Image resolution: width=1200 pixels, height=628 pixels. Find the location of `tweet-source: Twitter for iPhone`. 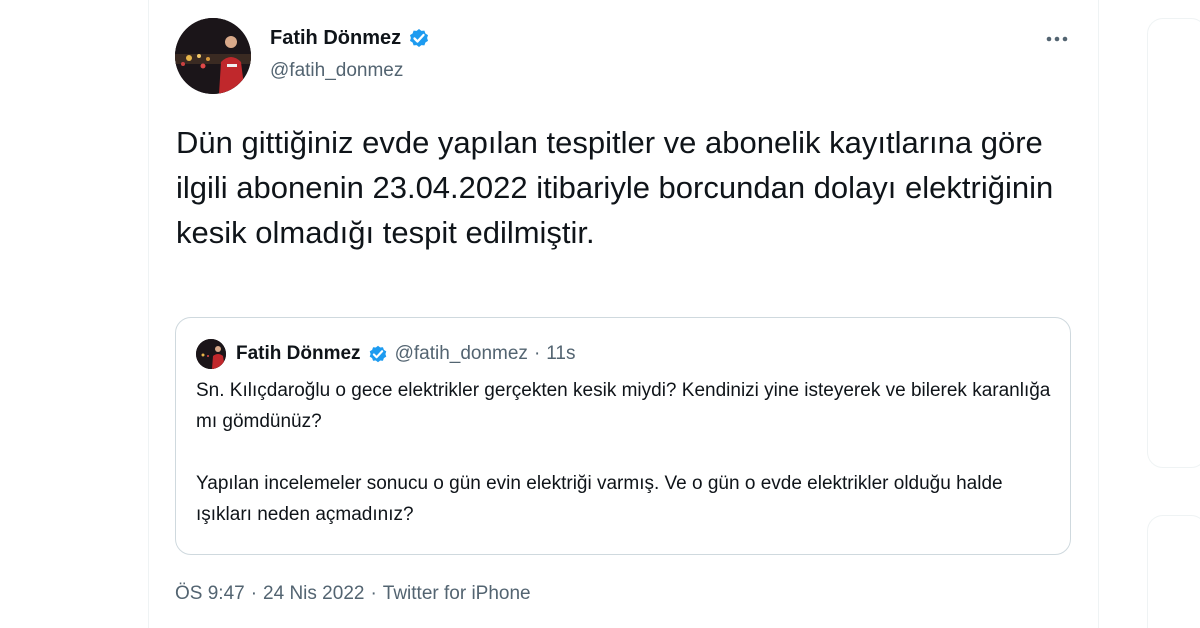

tweet-source: Twitter for iPhone is located at coordinates (457, 594).